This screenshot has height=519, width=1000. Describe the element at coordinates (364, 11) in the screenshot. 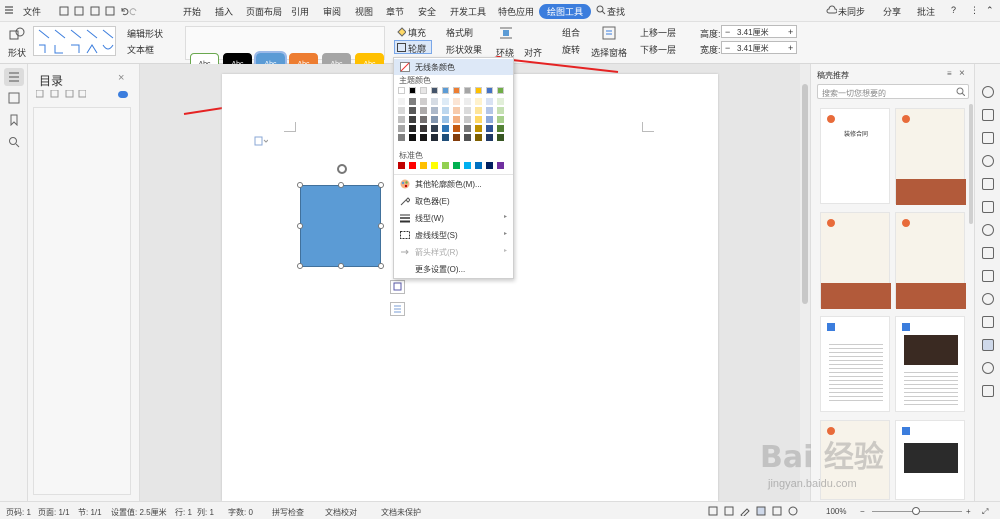

I see `tab-view: 视图` at that location.